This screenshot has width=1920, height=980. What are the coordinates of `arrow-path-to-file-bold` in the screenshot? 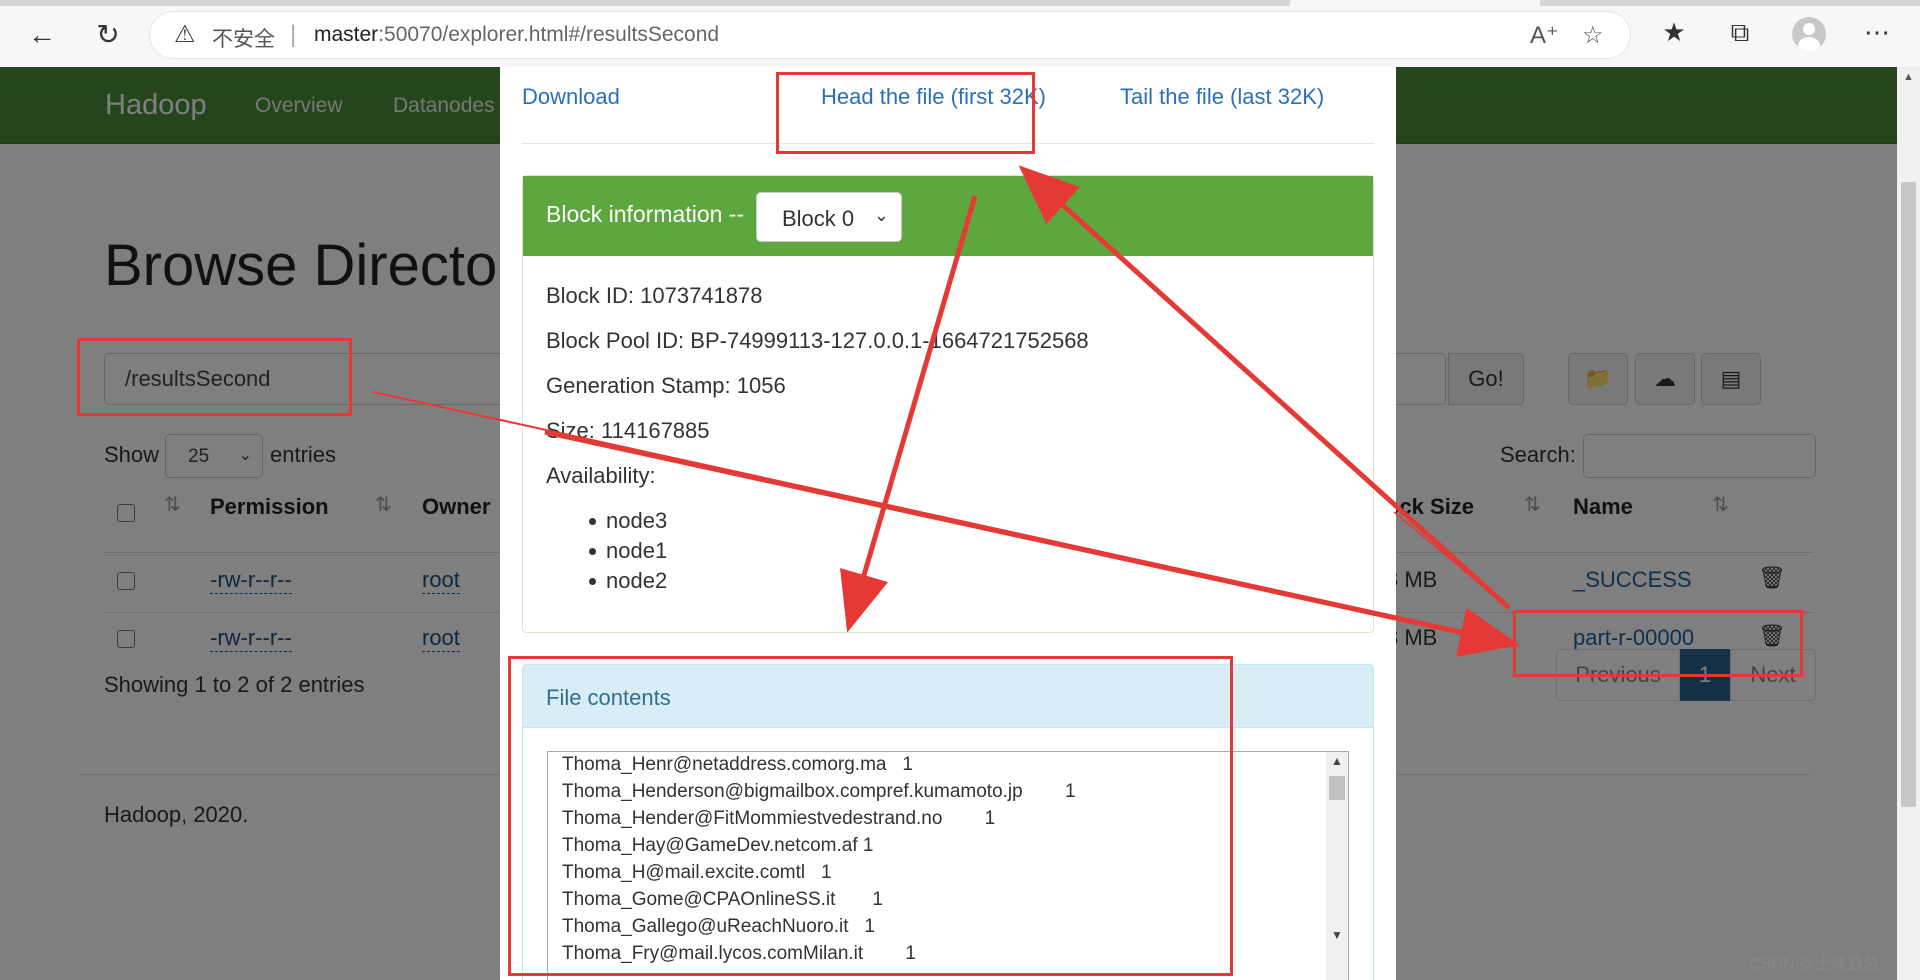 It's located at (1032, 543).